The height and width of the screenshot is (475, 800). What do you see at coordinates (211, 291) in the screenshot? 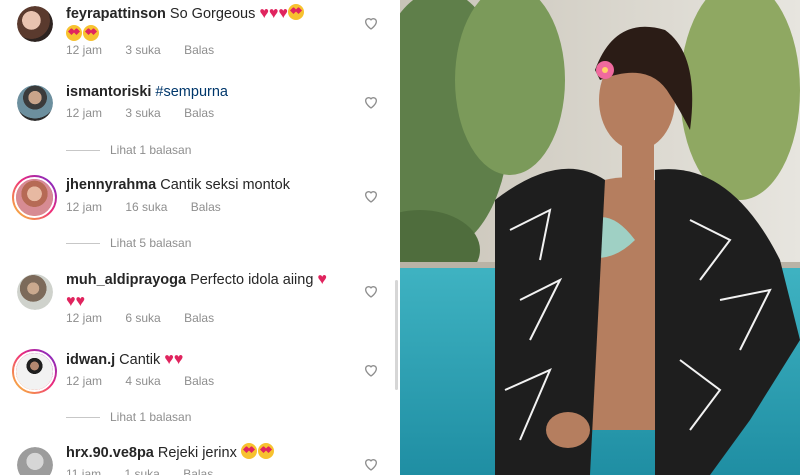
I see `comment-body: muh_aldiprayoga Perfecto idola aiing ♥ ♥♥` at bounding box center [211, 291].